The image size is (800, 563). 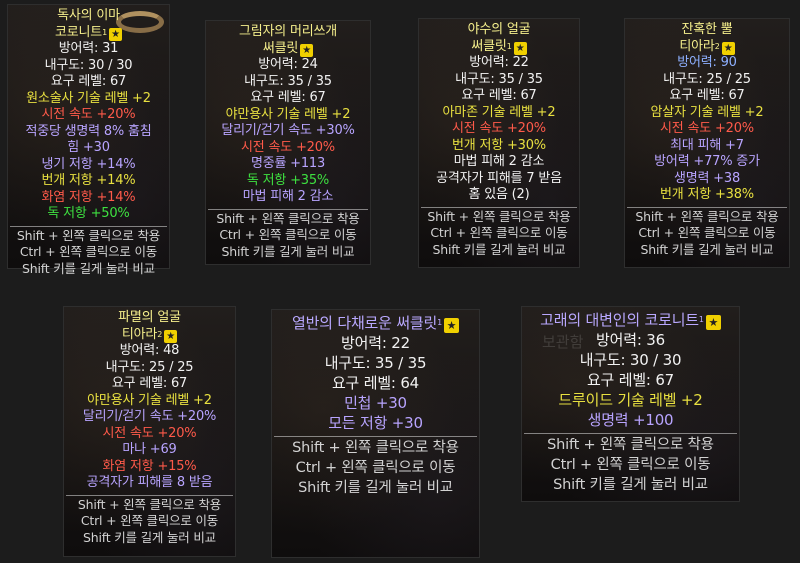 What do you see at coordinates (499, 29) in the screenshot?
I see `item-name-line1: 야수의 얼굴` at bounding box center [499, 29].